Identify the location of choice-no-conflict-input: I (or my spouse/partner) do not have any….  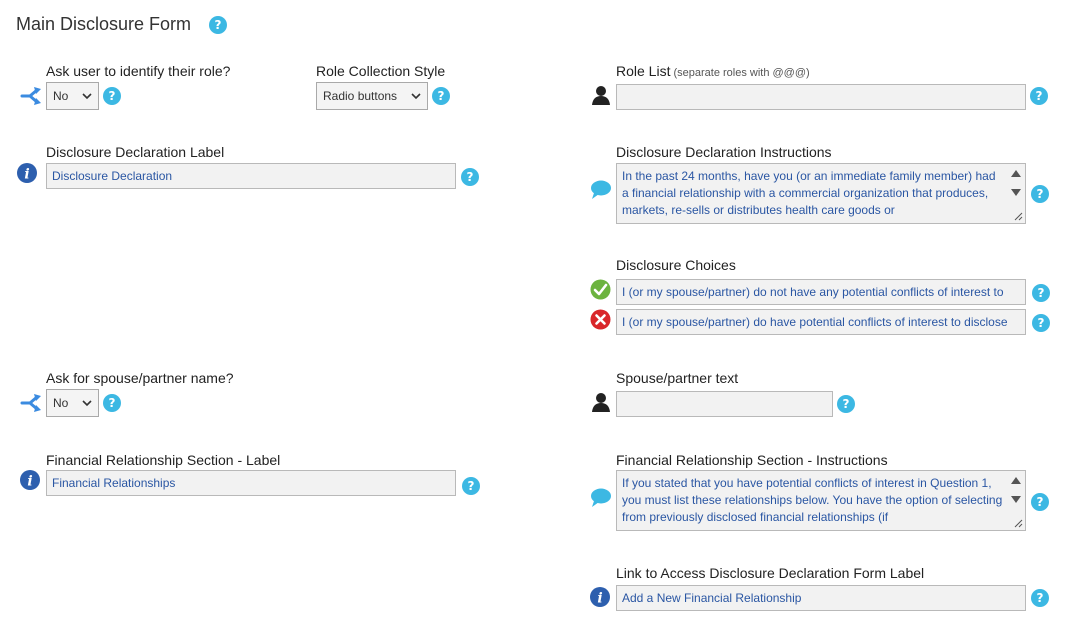
(821, 292).